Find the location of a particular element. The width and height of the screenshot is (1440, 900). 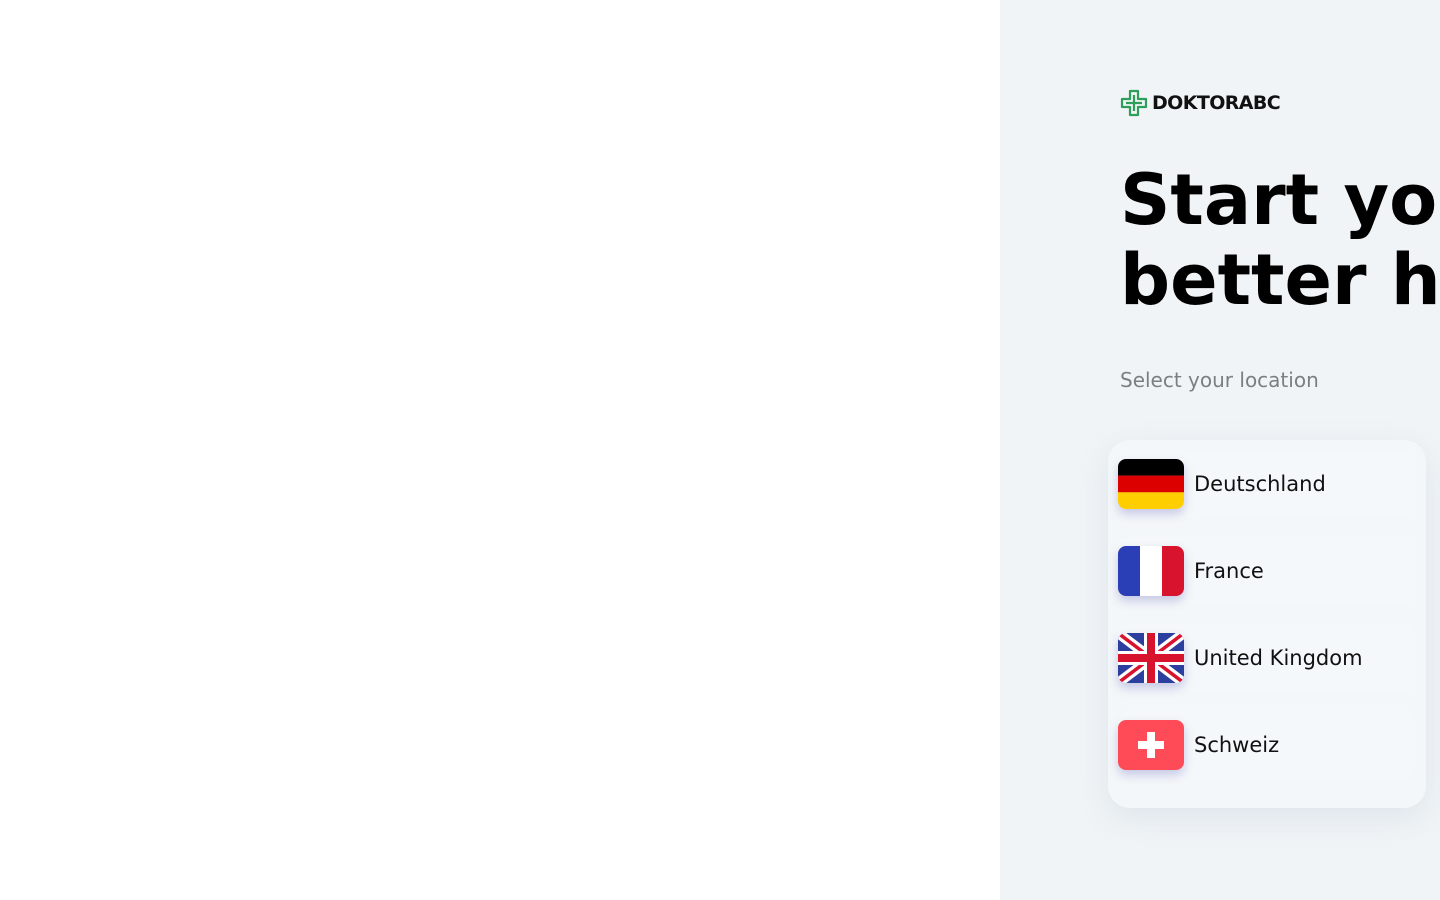

headline-line-1: Start yo is located at coordinates (1279, 200).